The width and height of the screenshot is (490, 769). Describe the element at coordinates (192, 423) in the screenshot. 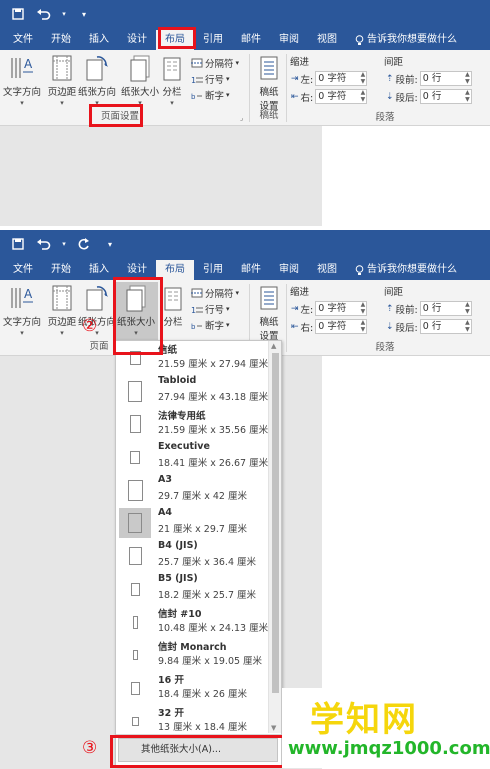

I see `paper-size-item: 法律专用纸 21.59 厘米 x 35.56 厘米` at that location.